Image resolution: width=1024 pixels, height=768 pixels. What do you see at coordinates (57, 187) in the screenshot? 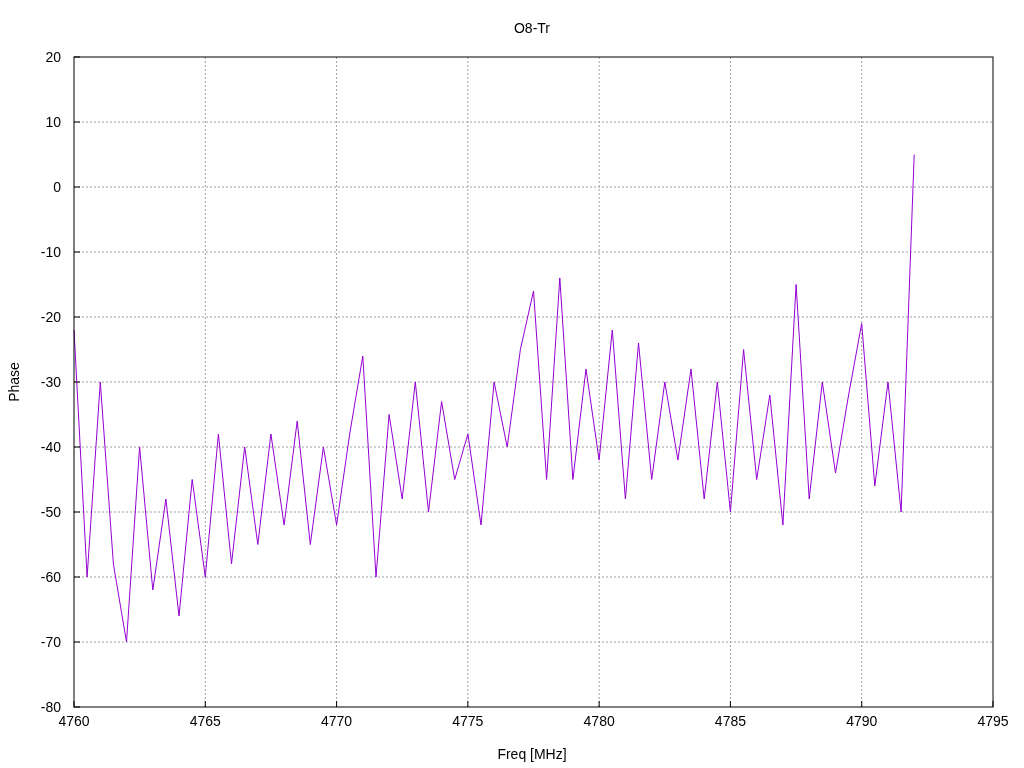
I see `y-tick-label: 0` at bounding box center [57, 187].